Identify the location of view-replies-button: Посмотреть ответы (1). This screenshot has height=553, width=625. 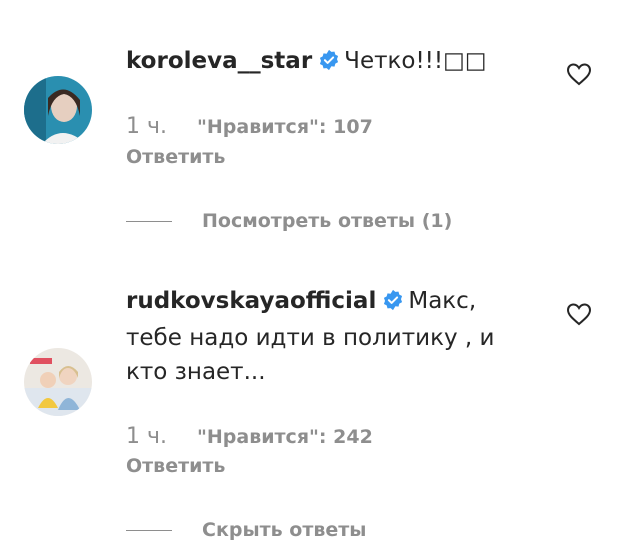
(289, 221).